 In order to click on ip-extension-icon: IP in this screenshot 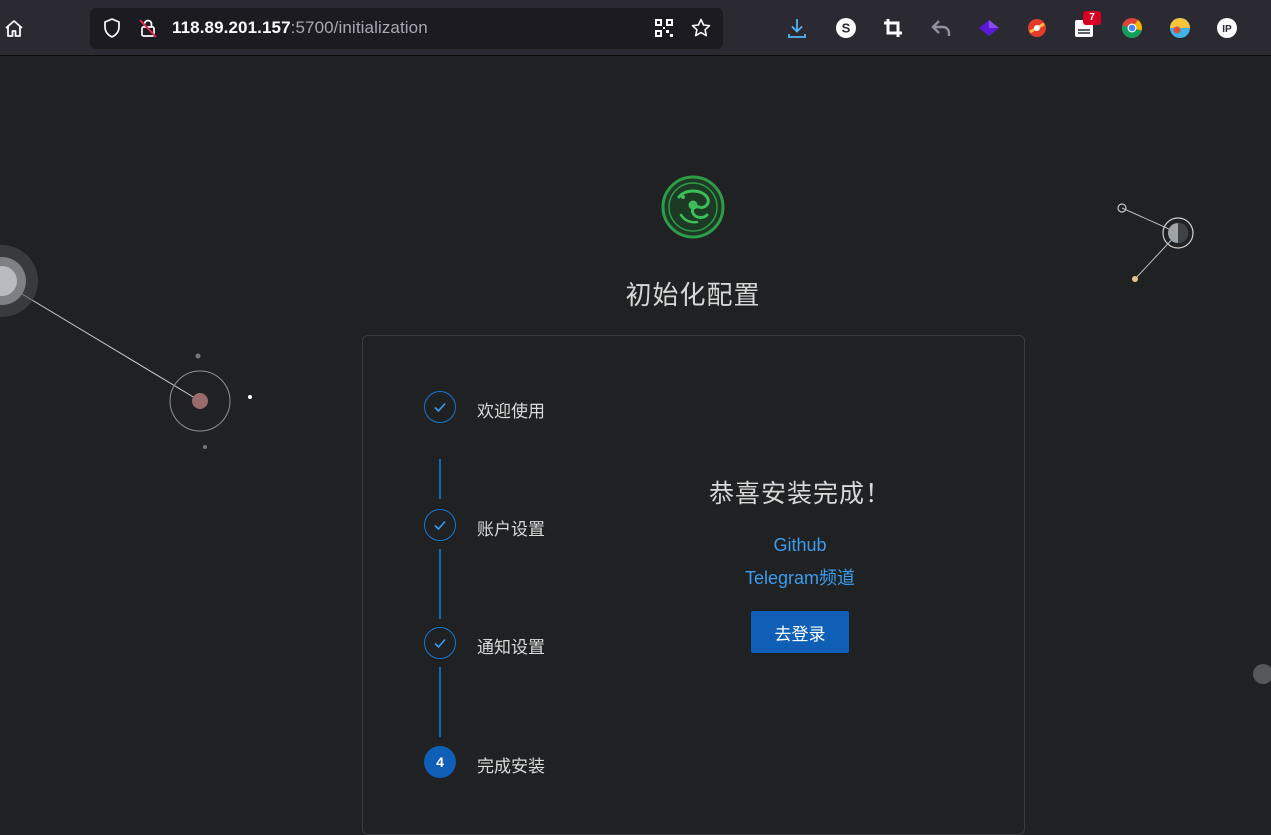, I will do `click(1227, 28)`.